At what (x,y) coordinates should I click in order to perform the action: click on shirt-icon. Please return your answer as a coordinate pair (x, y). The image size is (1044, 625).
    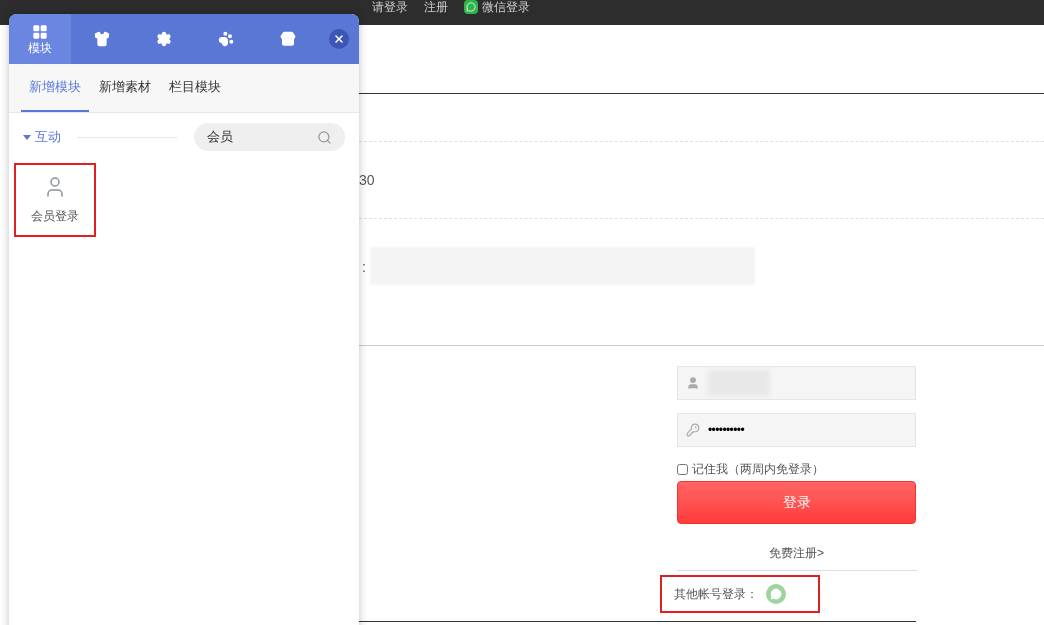
    Looking at the image, I should click on (102, 39).